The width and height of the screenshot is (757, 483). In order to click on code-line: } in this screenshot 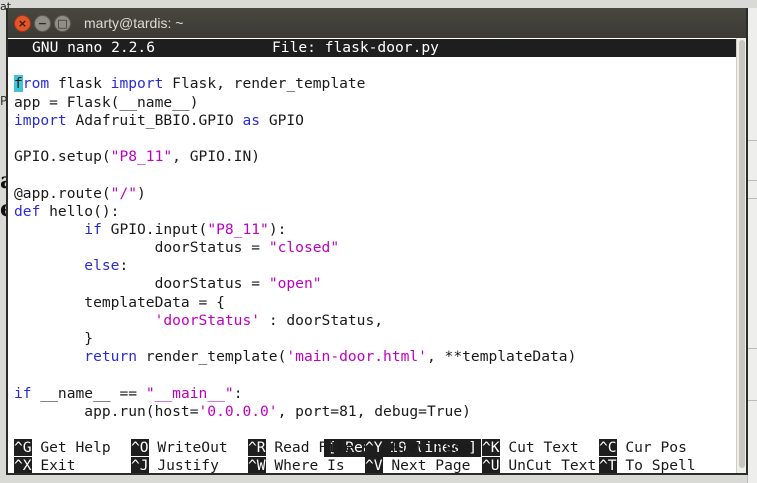, I will do `click(372, 339)`.